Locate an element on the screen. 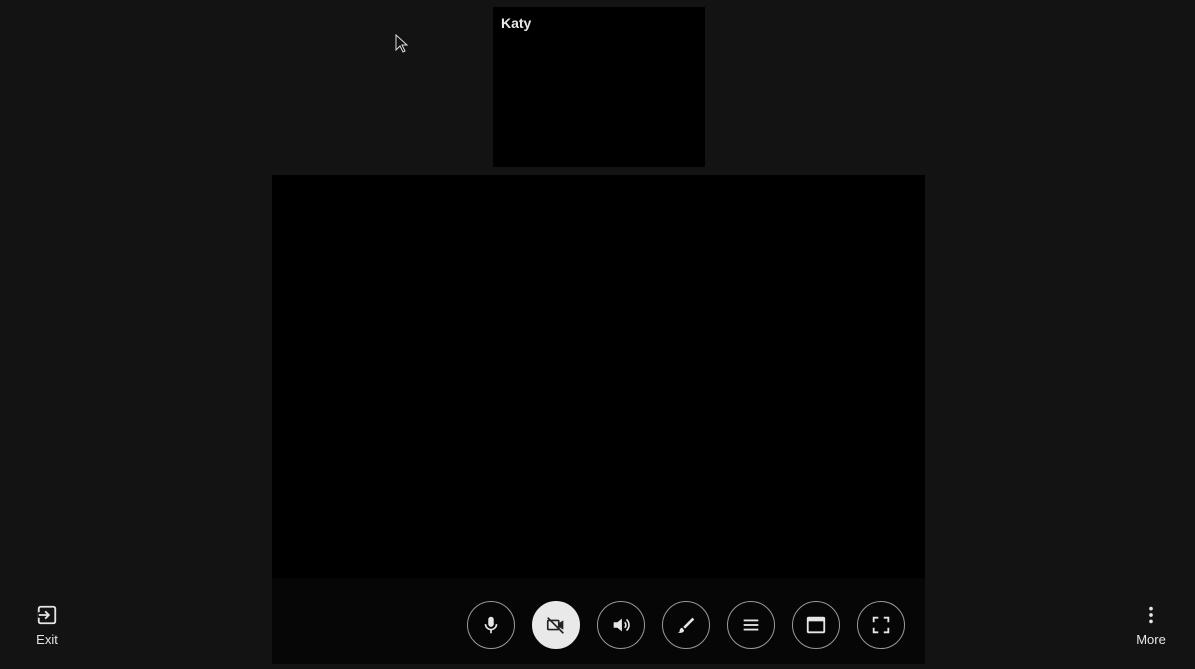 The height and width of the screenshot is (669, 1195). camera-off-icon is located at coordinates (555, 625).